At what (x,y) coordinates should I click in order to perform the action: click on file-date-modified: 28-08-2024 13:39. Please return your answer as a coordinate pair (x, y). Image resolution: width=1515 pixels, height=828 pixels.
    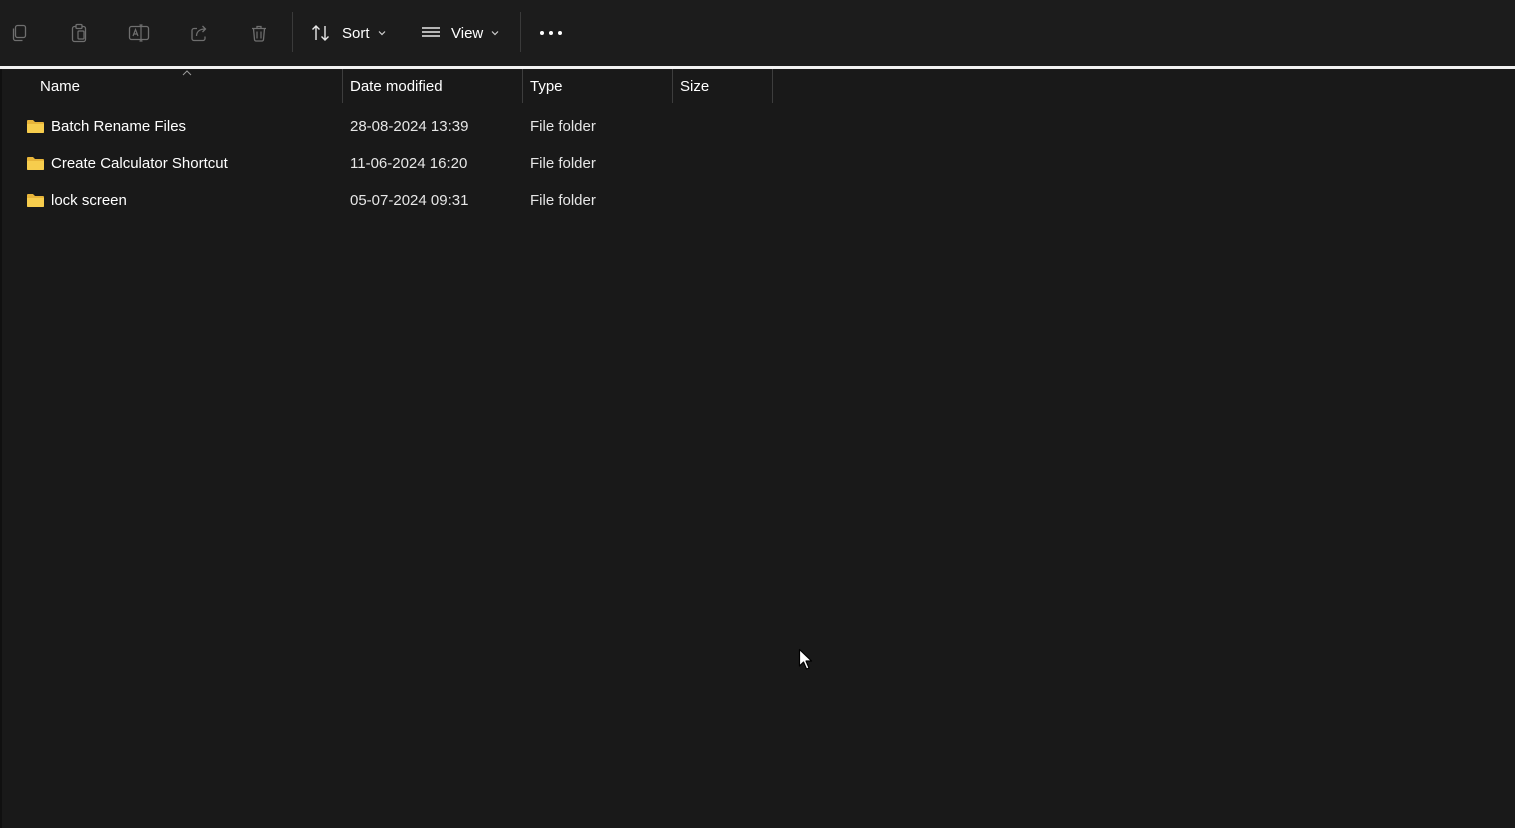
    Looking at the image, I should click on (409, 126).